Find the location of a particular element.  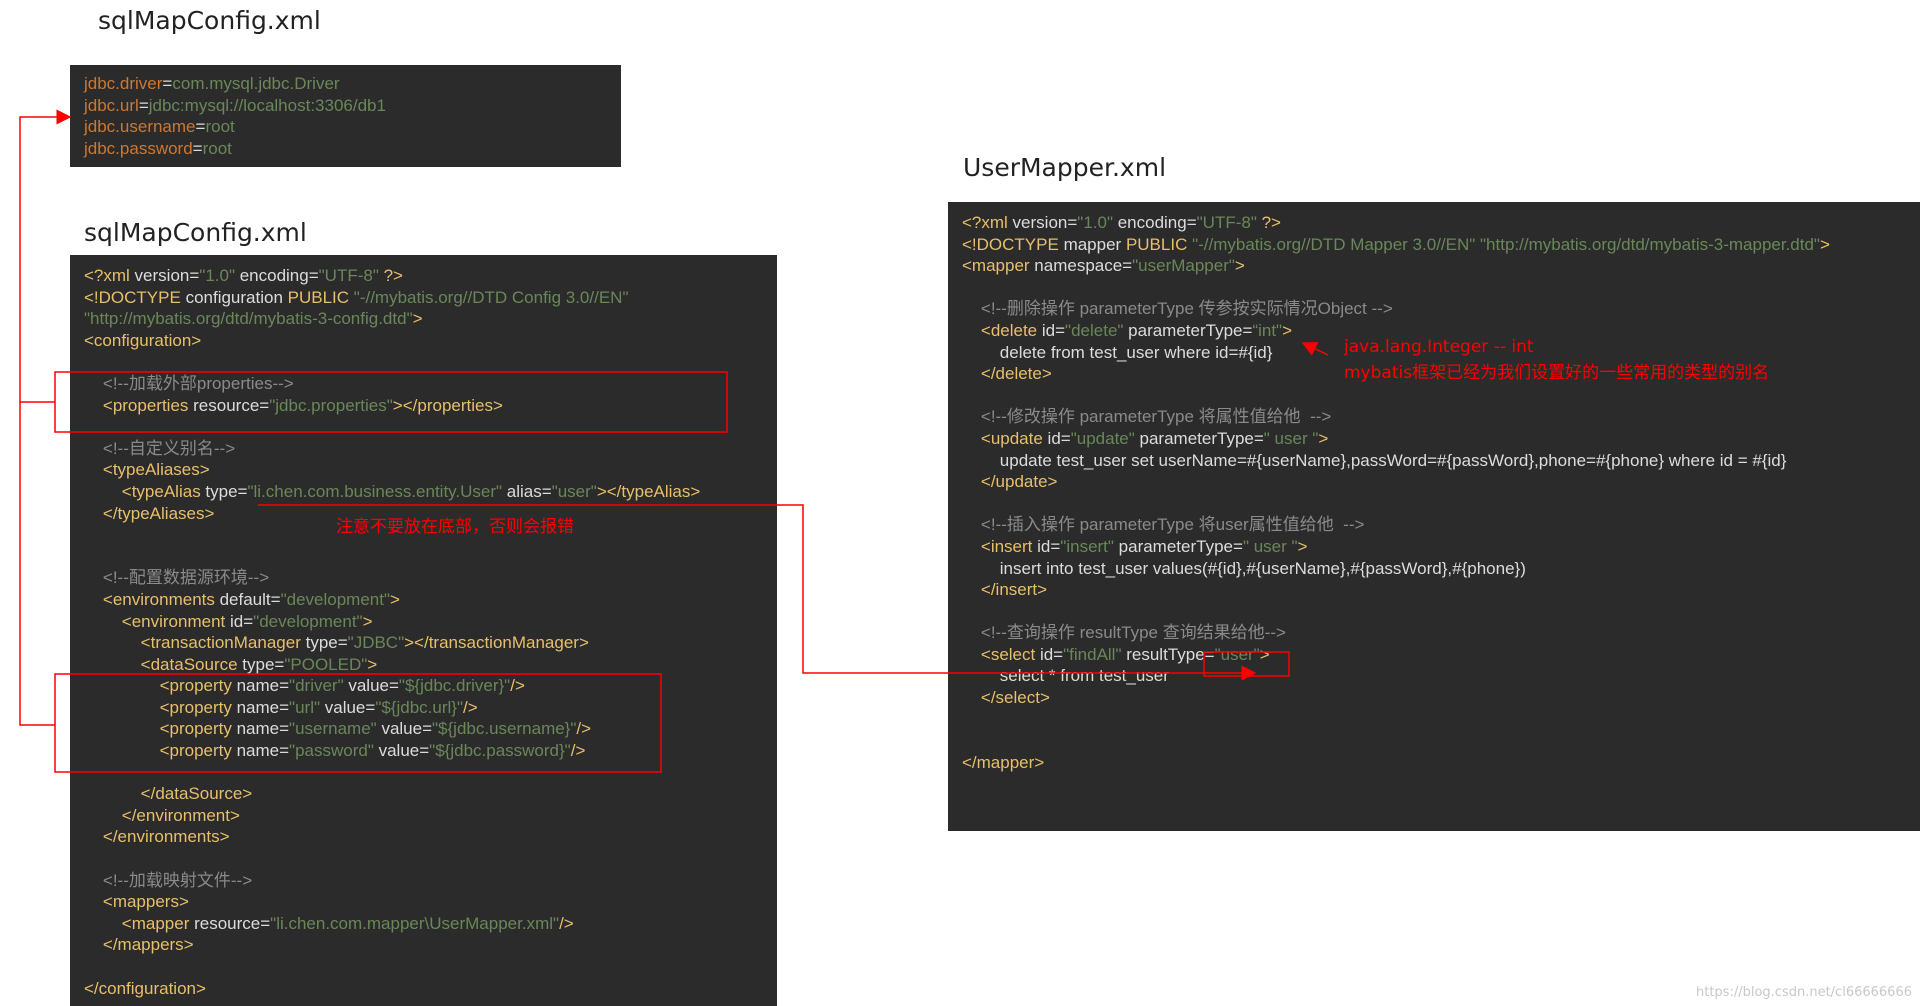

properties-arrow is located at coordinates (45, 255).